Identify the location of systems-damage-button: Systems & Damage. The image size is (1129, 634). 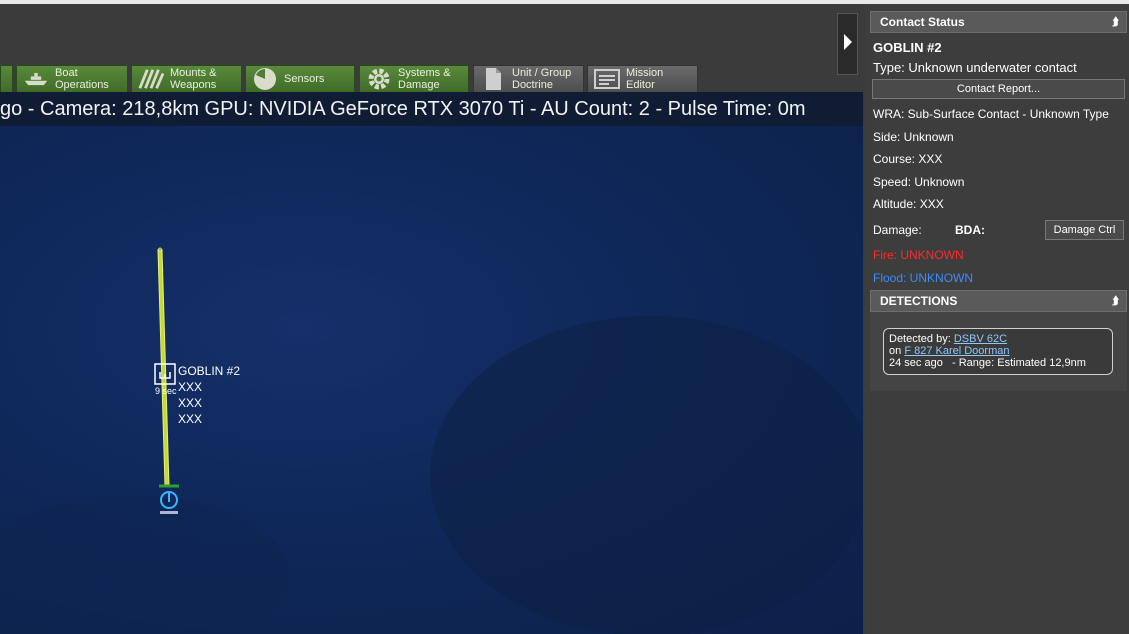
(414, 79).